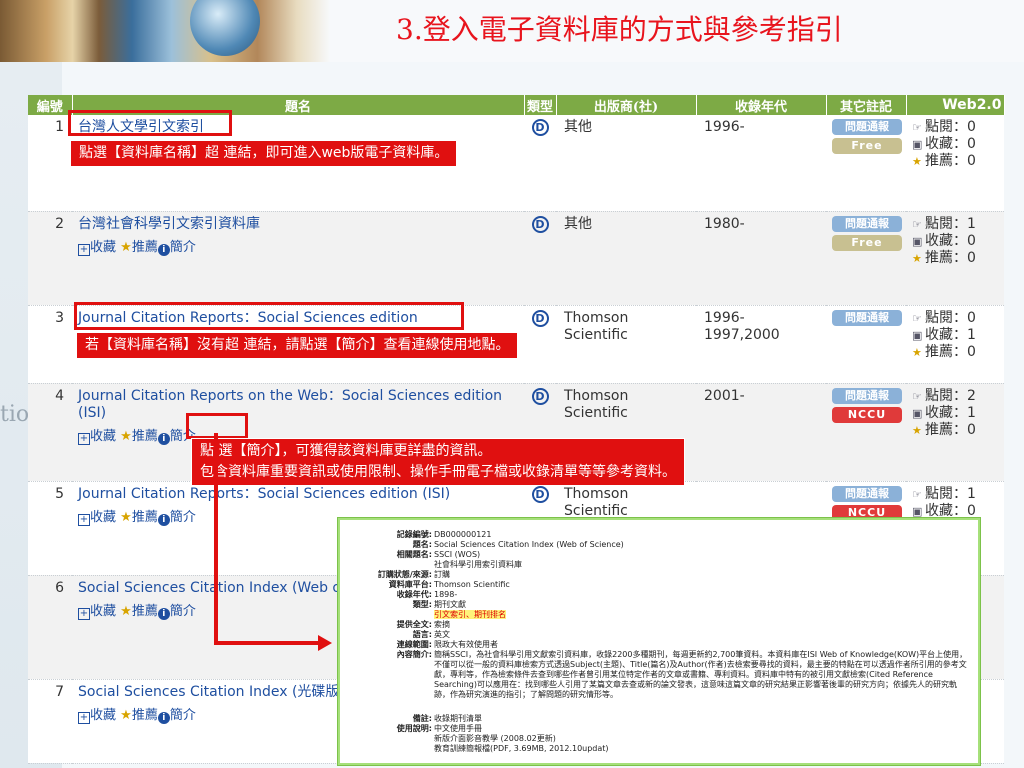 This screenshot has width=1024, height=768. What do you see at coordinates (702, 719) in the screenshot?
I see `detail-value: 收錄期刊清單` at bounding box center [702, 719].